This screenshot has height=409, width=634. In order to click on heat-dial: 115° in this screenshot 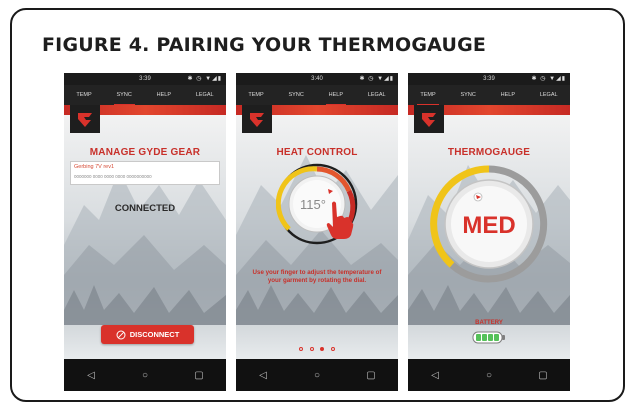, I will do `click(316, 204)`.